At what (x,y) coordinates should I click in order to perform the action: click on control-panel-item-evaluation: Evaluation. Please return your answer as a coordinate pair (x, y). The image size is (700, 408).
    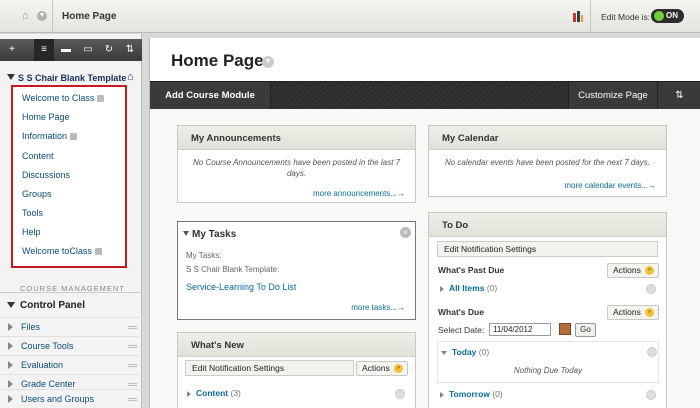
    Looking at the image, I should click on (71, 364).